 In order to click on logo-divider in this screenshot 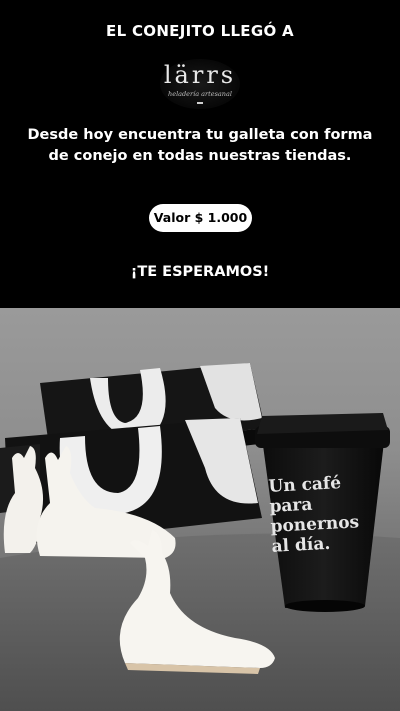, I will do `click(200, 103)`.